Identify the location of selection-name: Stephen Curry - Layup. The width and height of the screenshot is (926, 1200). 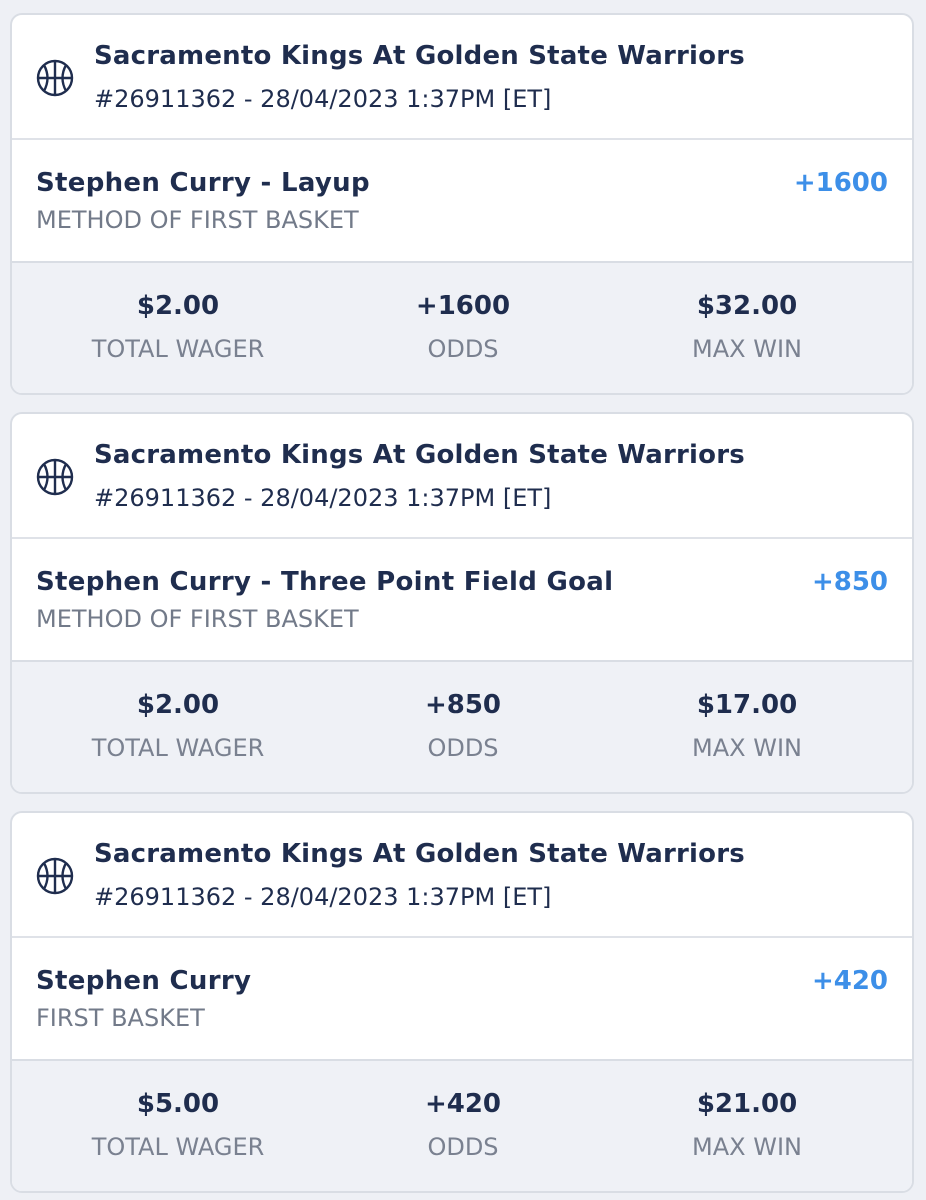
(203, 183).